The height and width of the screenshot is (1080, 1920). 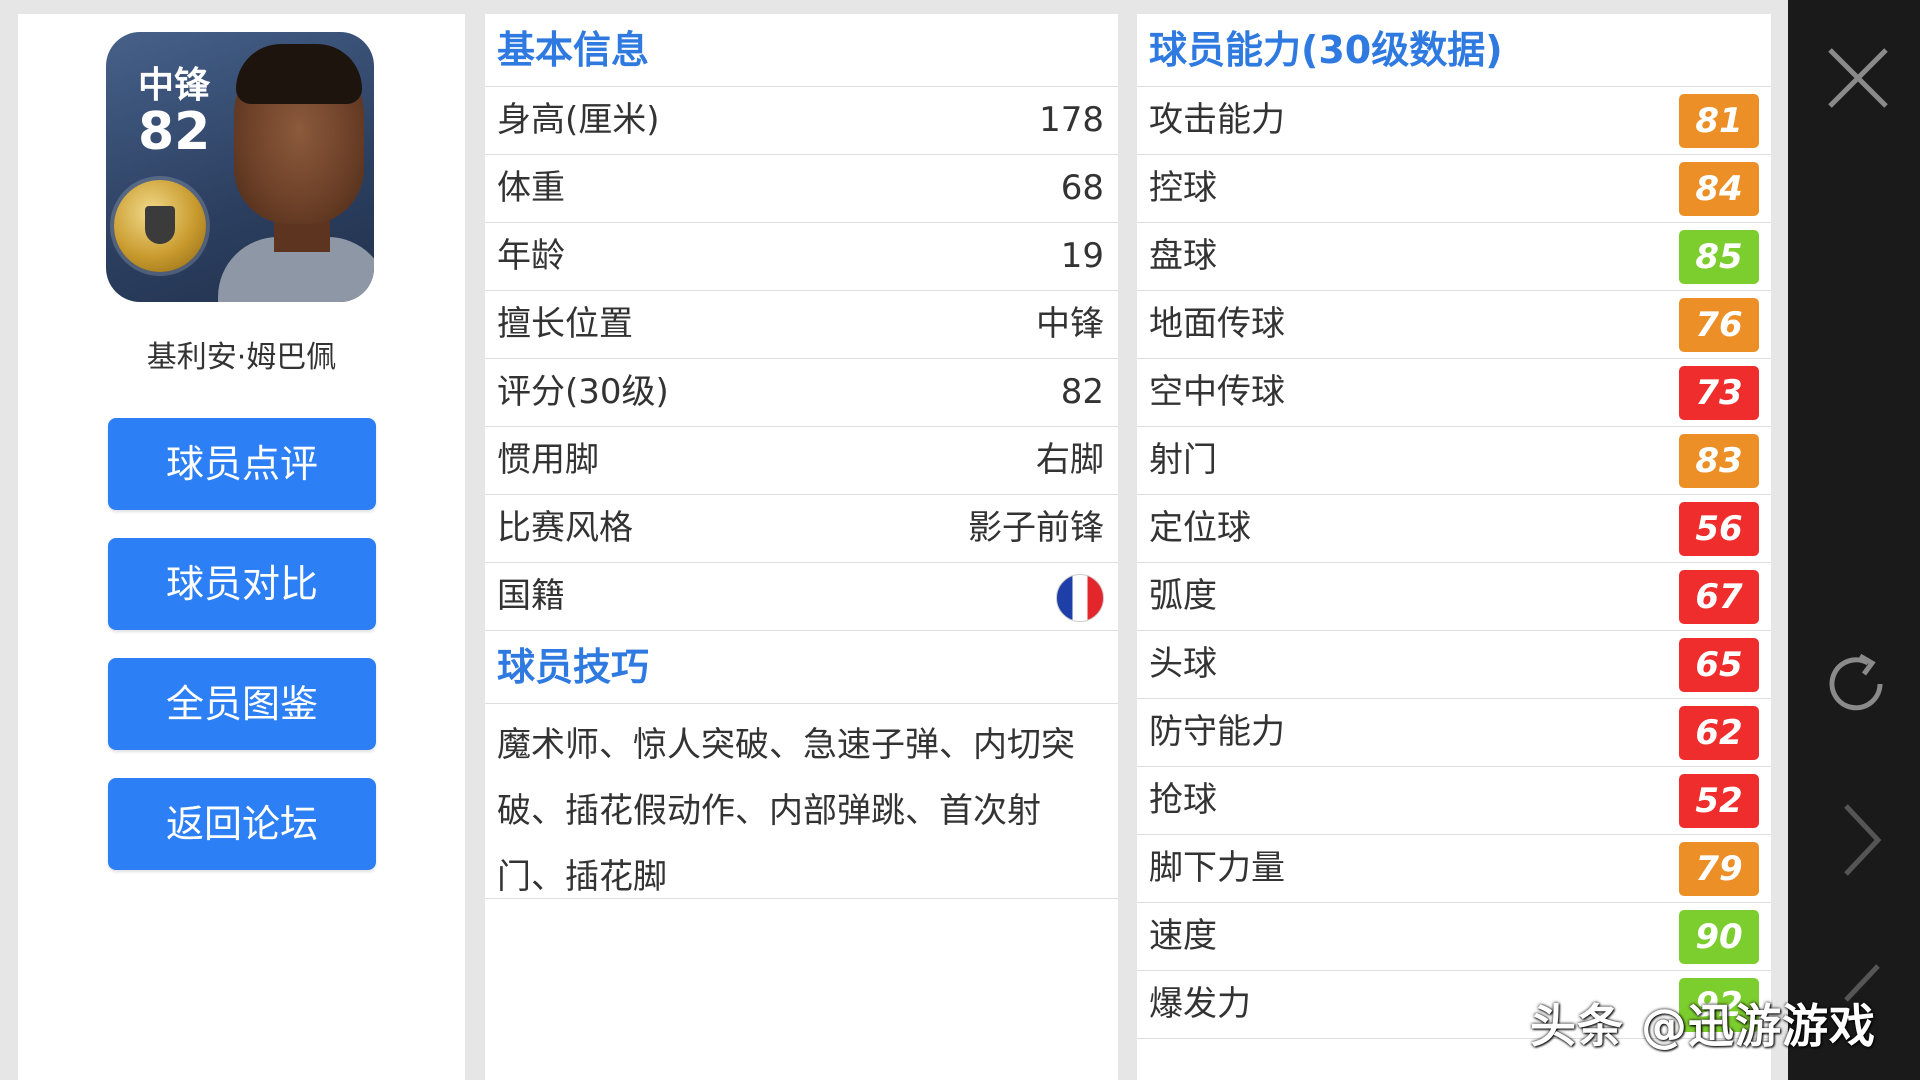 I want to click on ability-score-badge: 76, so click(x=1719, y=325).